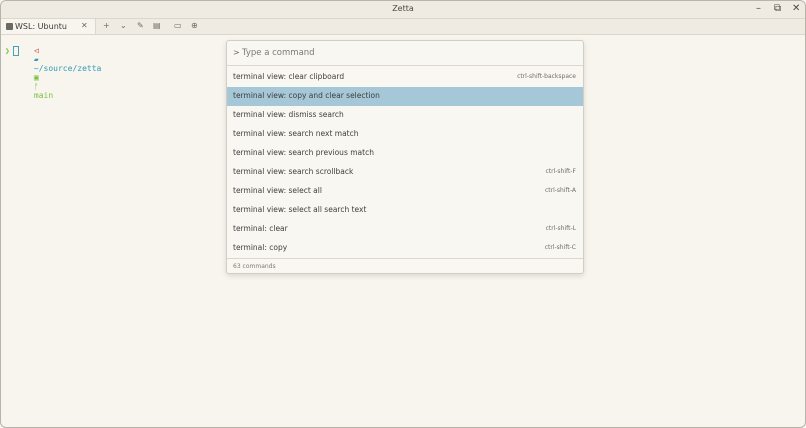 The height and width of the screenshot is (428, 806). I want to click on archive-icon: ▤, so click(157, 25).